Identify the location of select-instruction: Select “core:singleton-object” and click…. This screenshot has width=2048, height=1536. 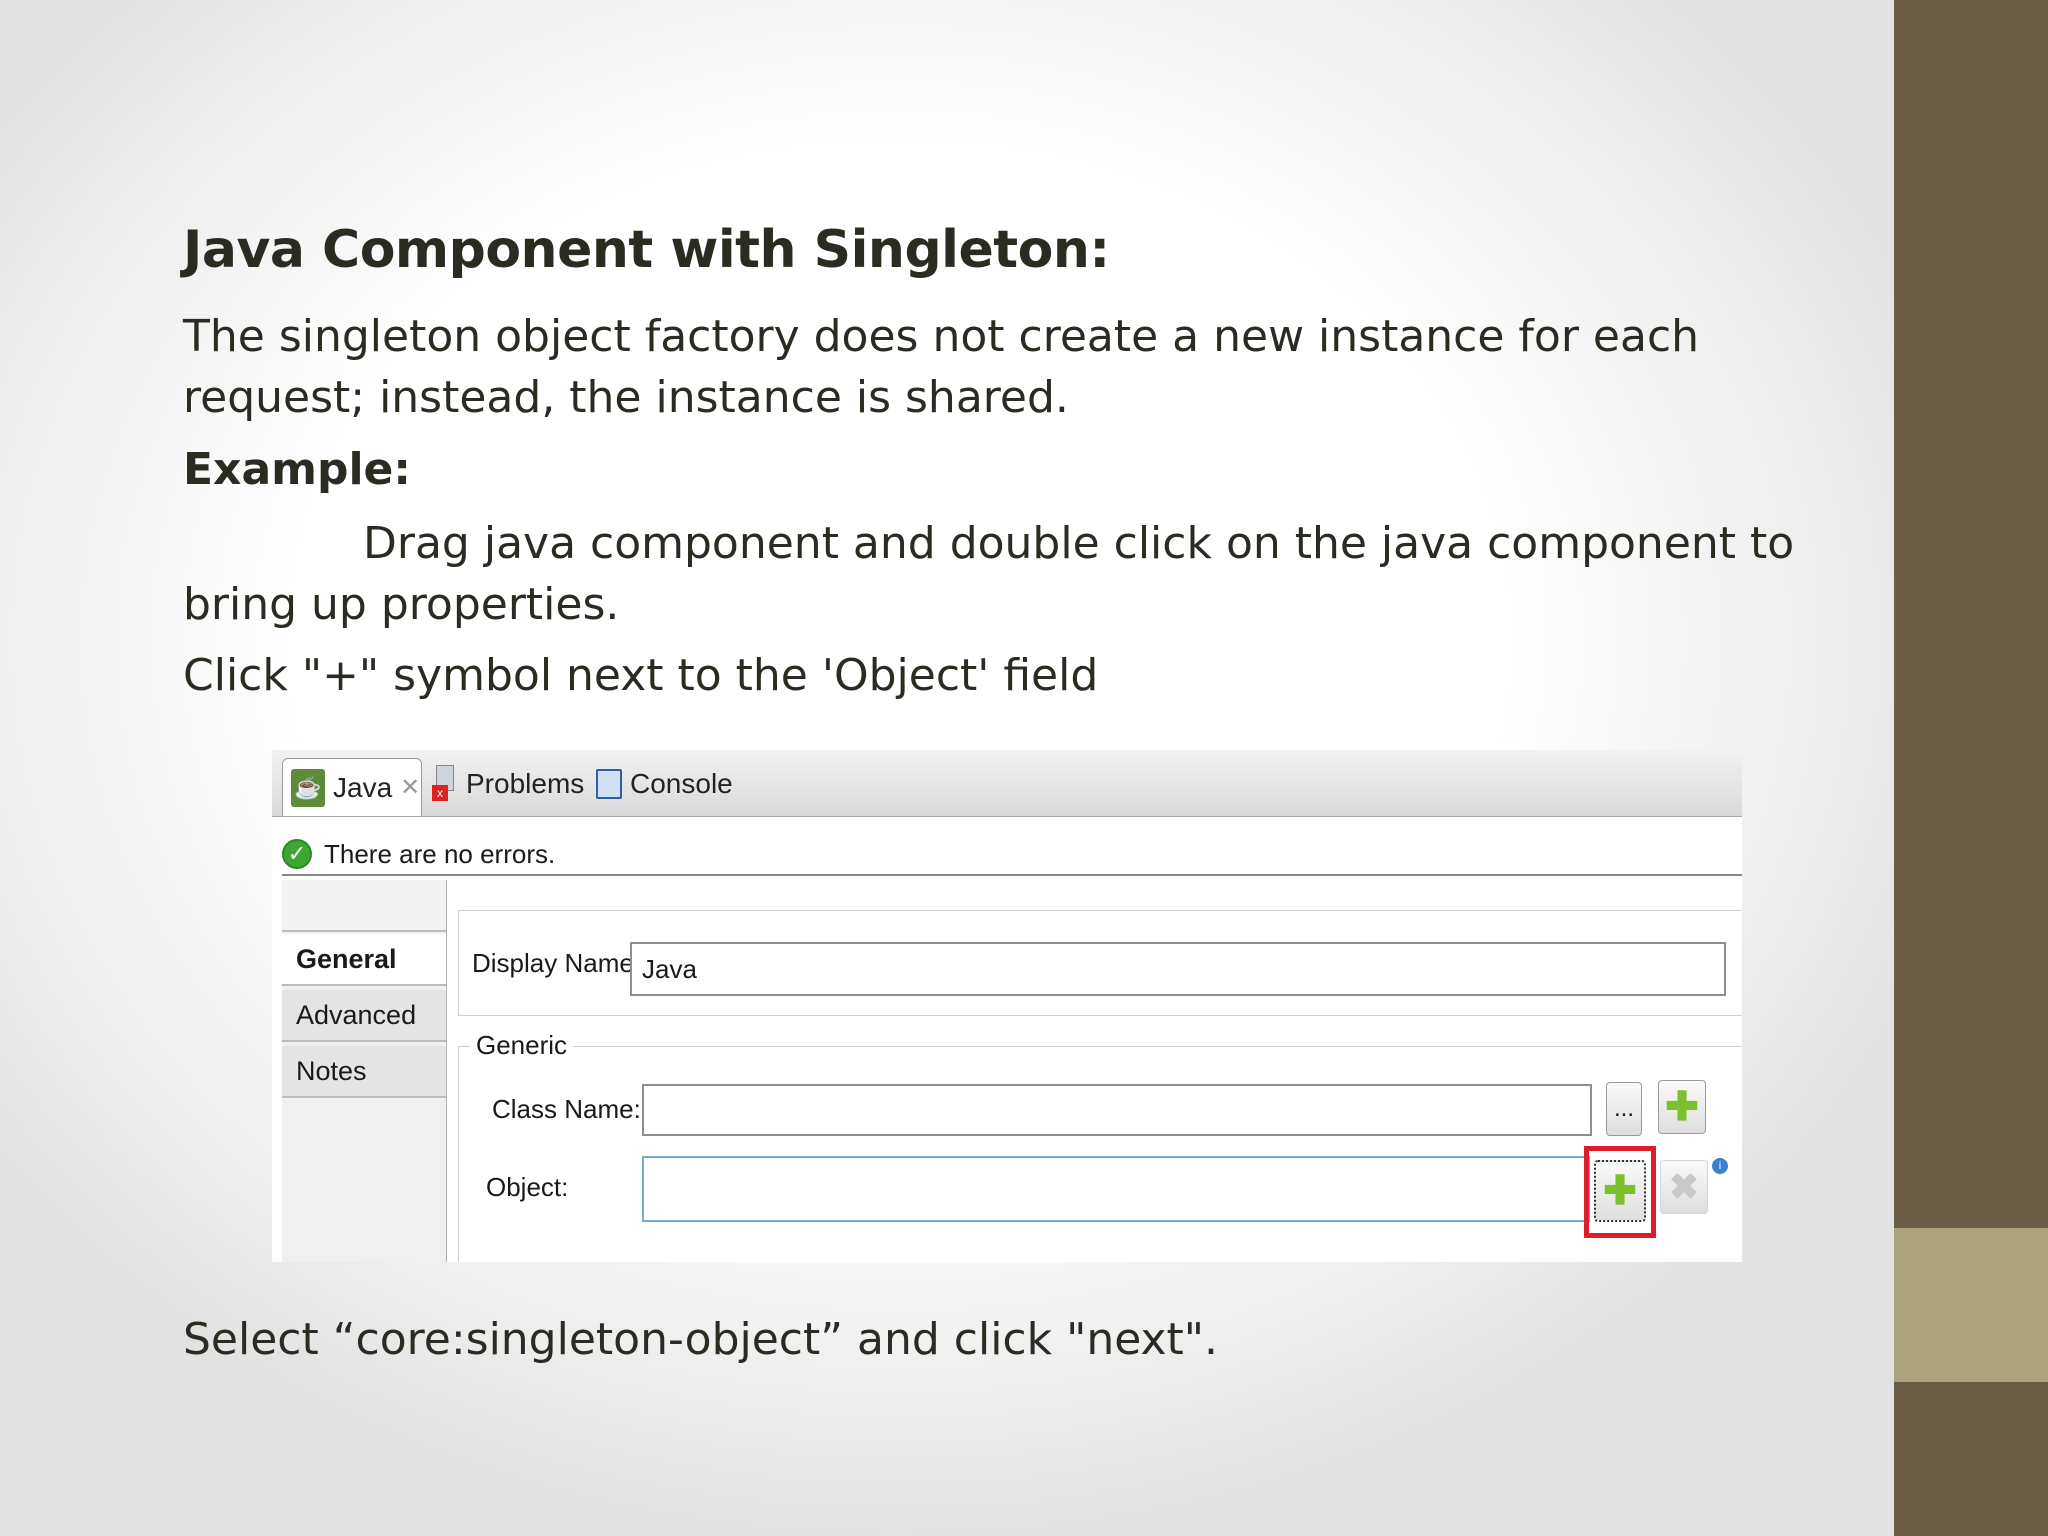
(701, 1339).